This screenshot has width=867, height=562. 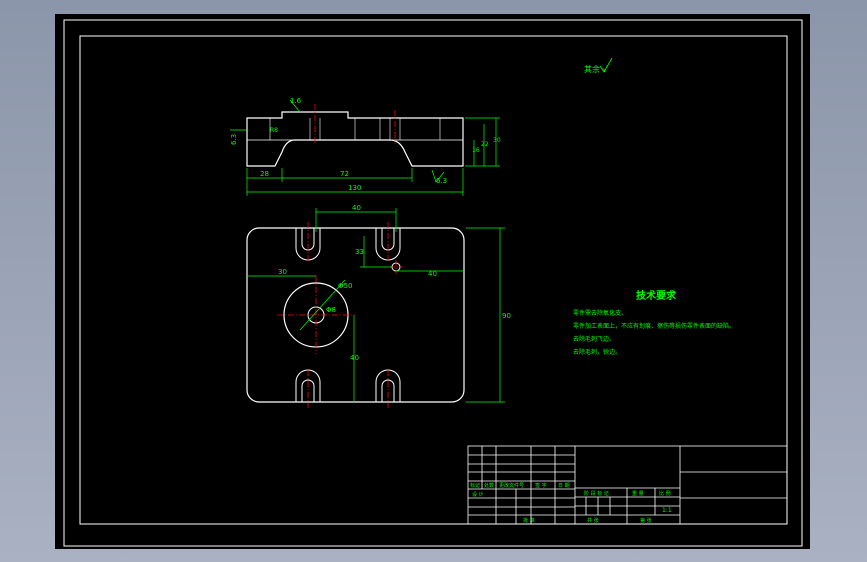 What do you see at coordinates (646, 520) in the screenshot?
I see `tb-sheet-no: 第 张` at bounding box center [646, 520].